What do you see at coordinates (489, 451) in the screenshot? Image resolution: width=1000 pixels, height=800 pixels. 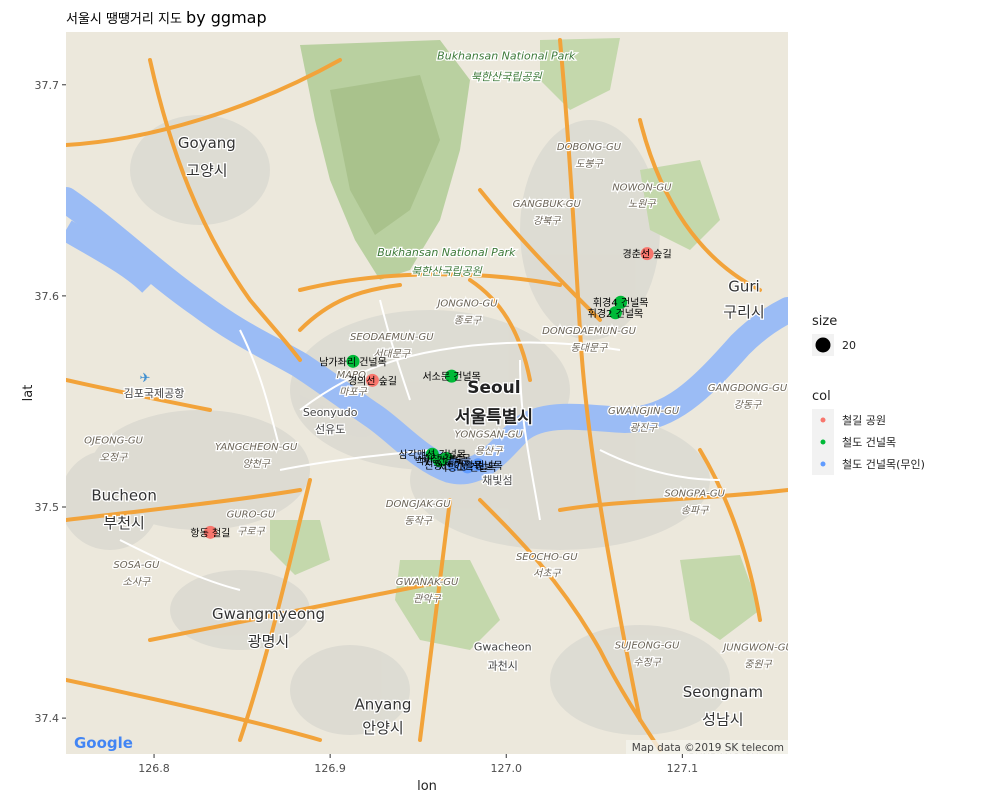 I see `map-label-36: 용산구` at bounding box center [489, 451].